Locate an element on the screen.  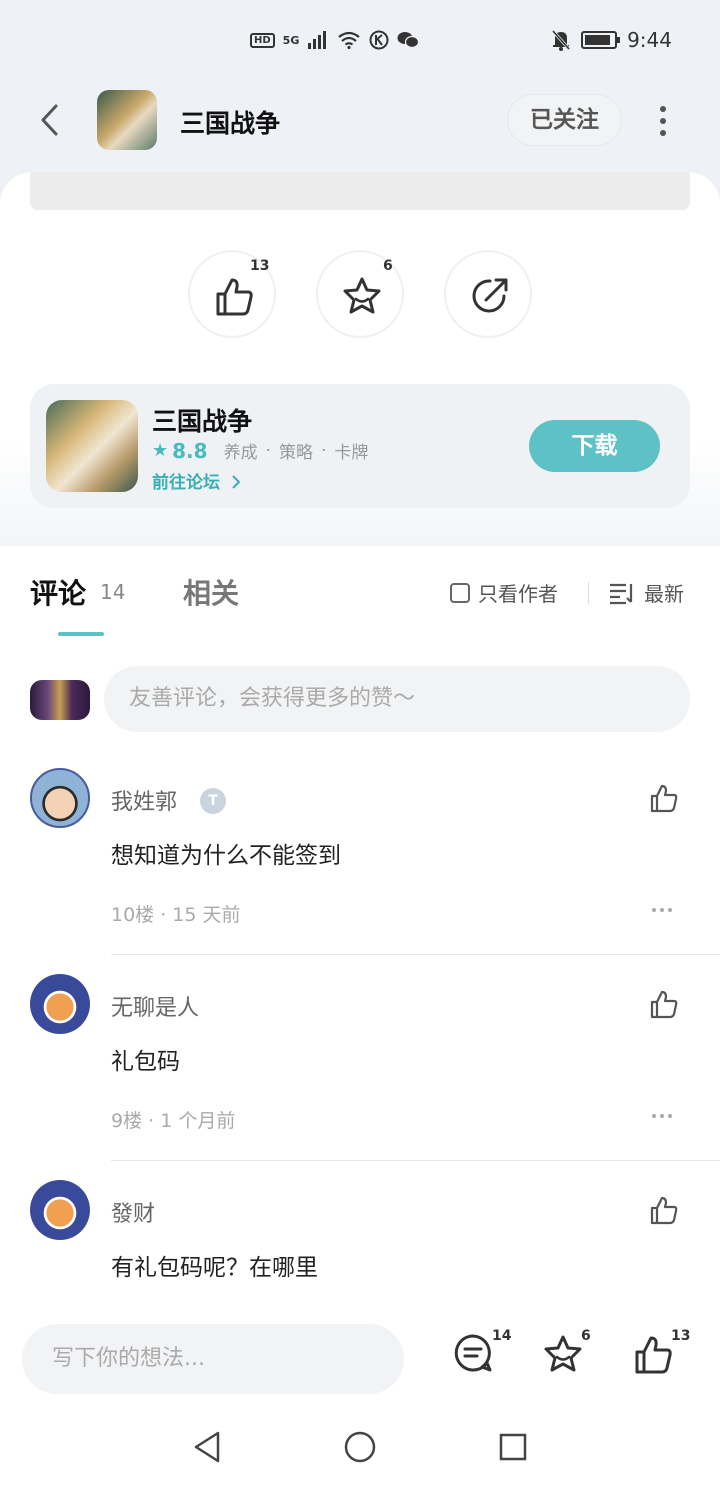
chevron-right-icon is located at coordinates (236, 482).